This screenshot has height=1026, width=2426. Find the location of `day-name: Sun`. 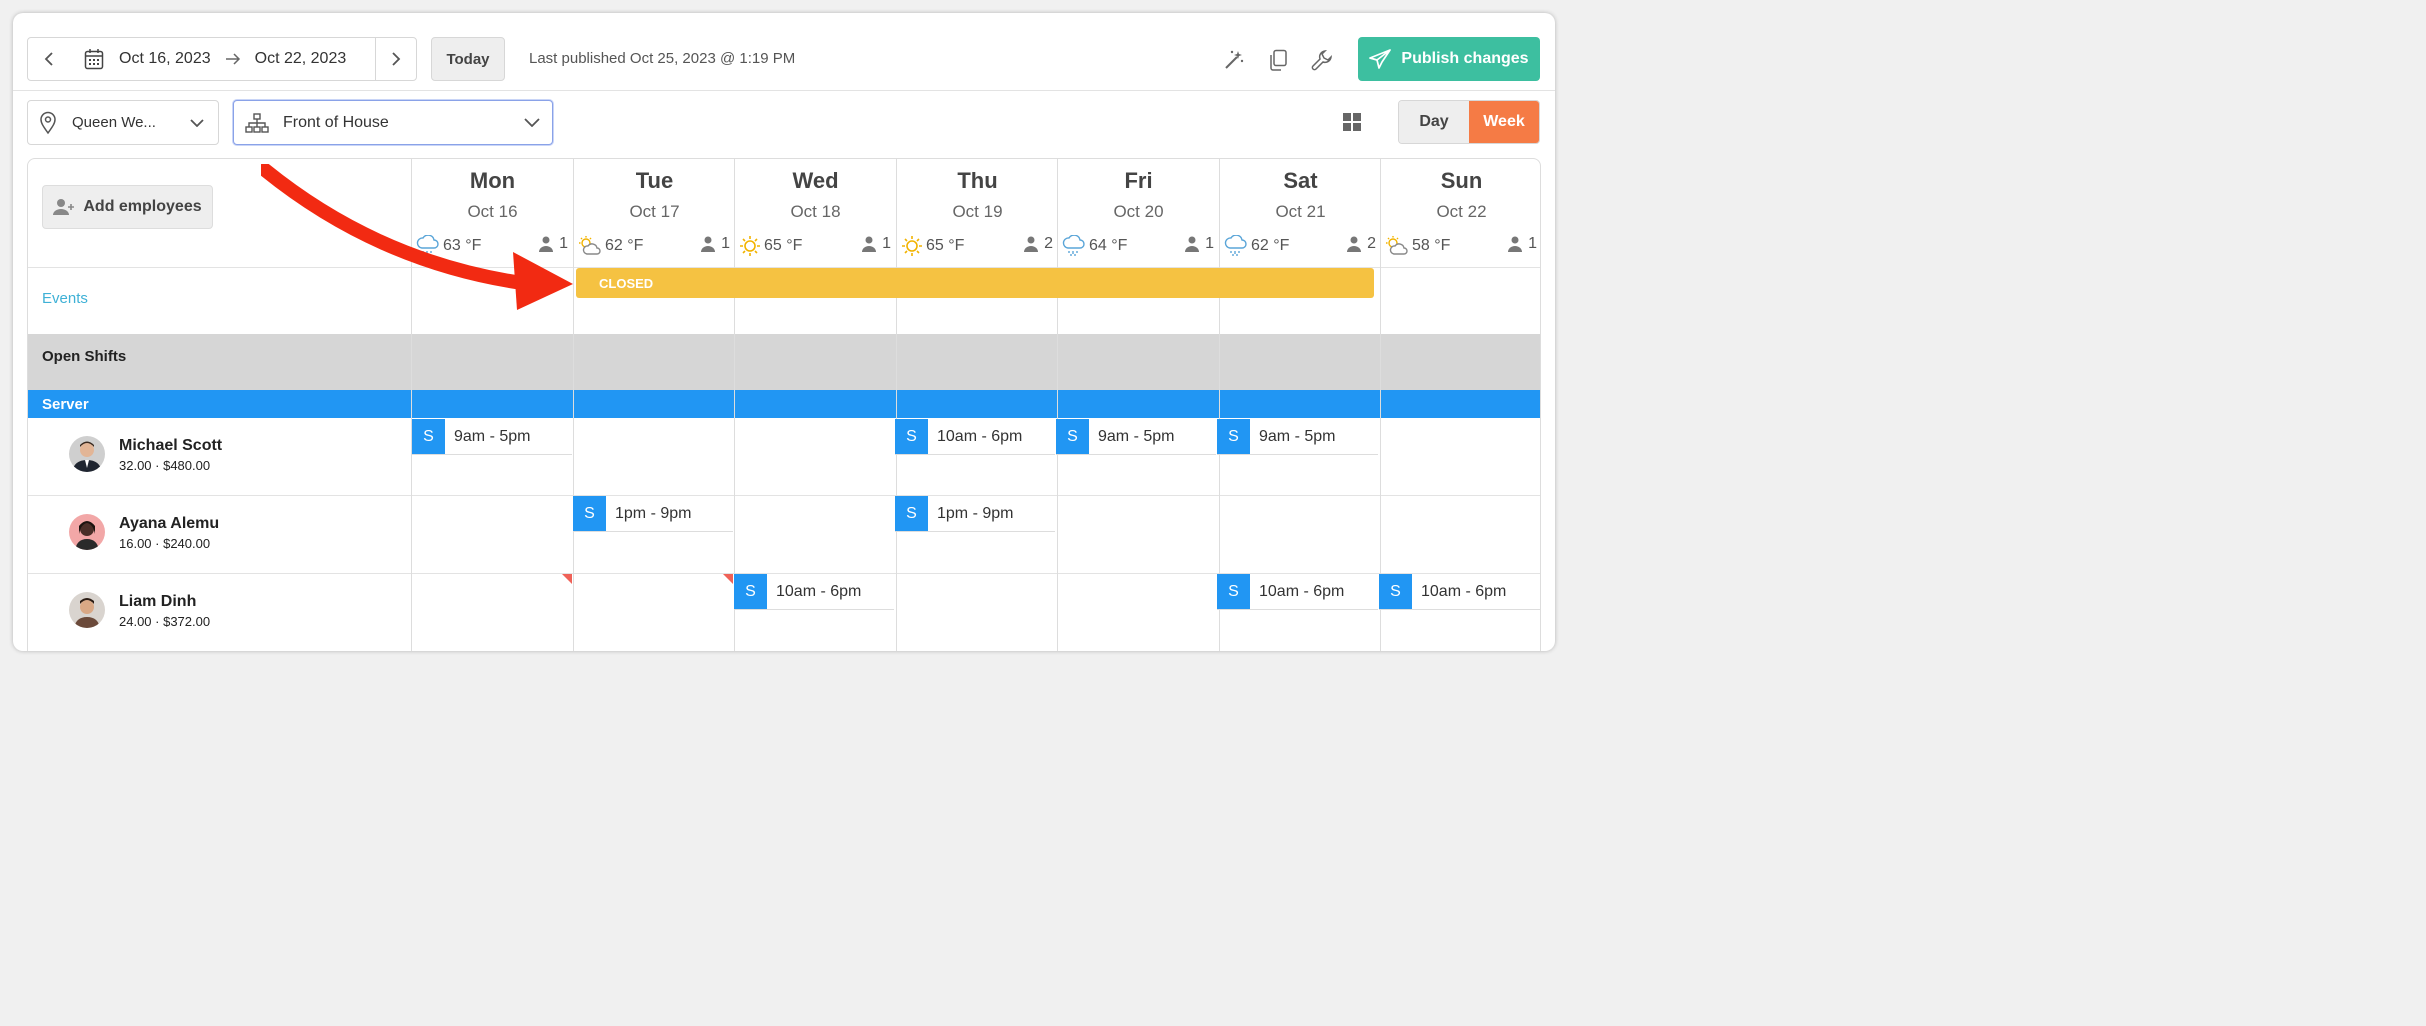

day-name: Sun is located at coordinates (1461, 180).